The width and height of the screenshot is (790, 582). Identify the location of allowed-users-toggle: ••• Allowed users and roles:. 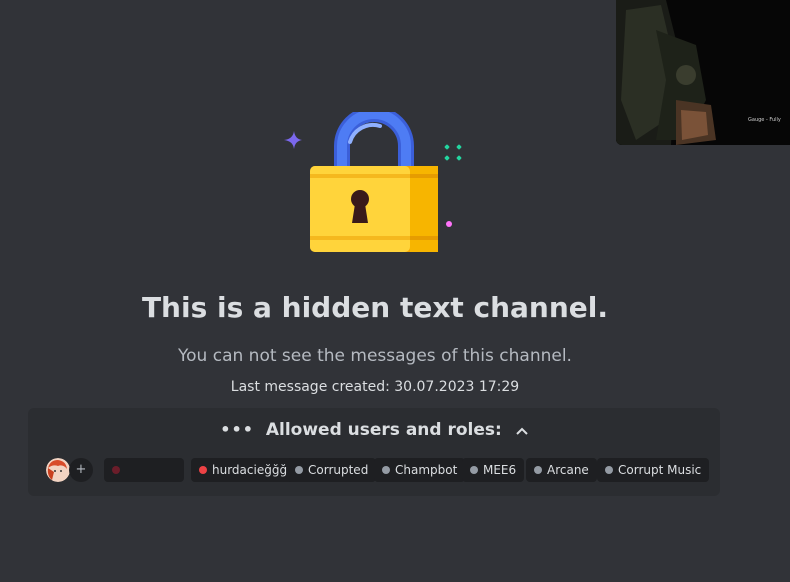
(374, 430).